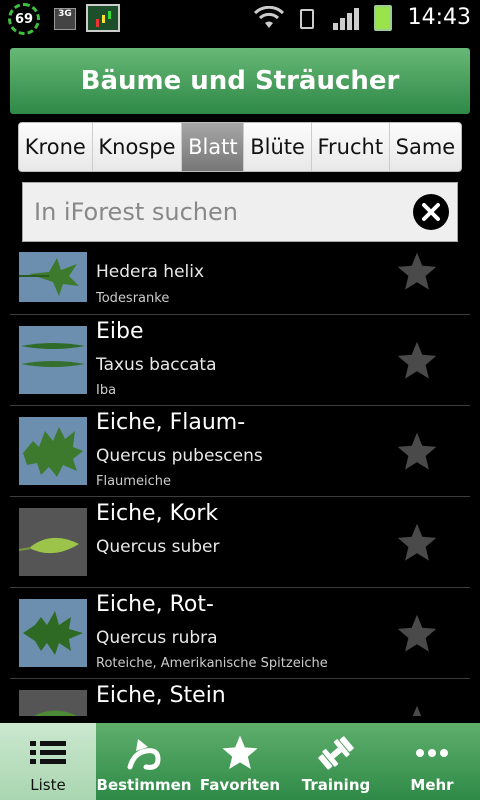  What do you see at coordinates (171, 422) in the screenshot?
I see `common-name: Eiche, Flaum-` at bounding box center [171, 422].